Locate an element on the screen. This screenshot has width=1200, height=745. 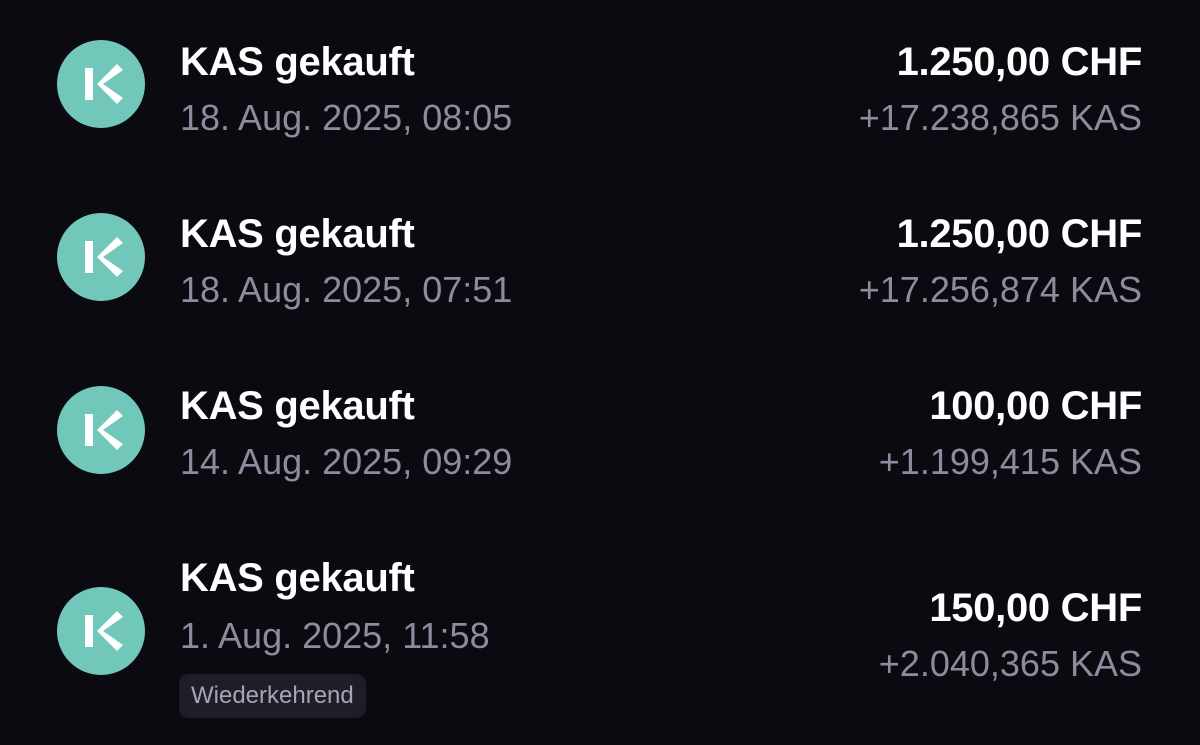
transaction-crypto-amount: +1.199,415 KAS is located at coordinates (1010, 461).